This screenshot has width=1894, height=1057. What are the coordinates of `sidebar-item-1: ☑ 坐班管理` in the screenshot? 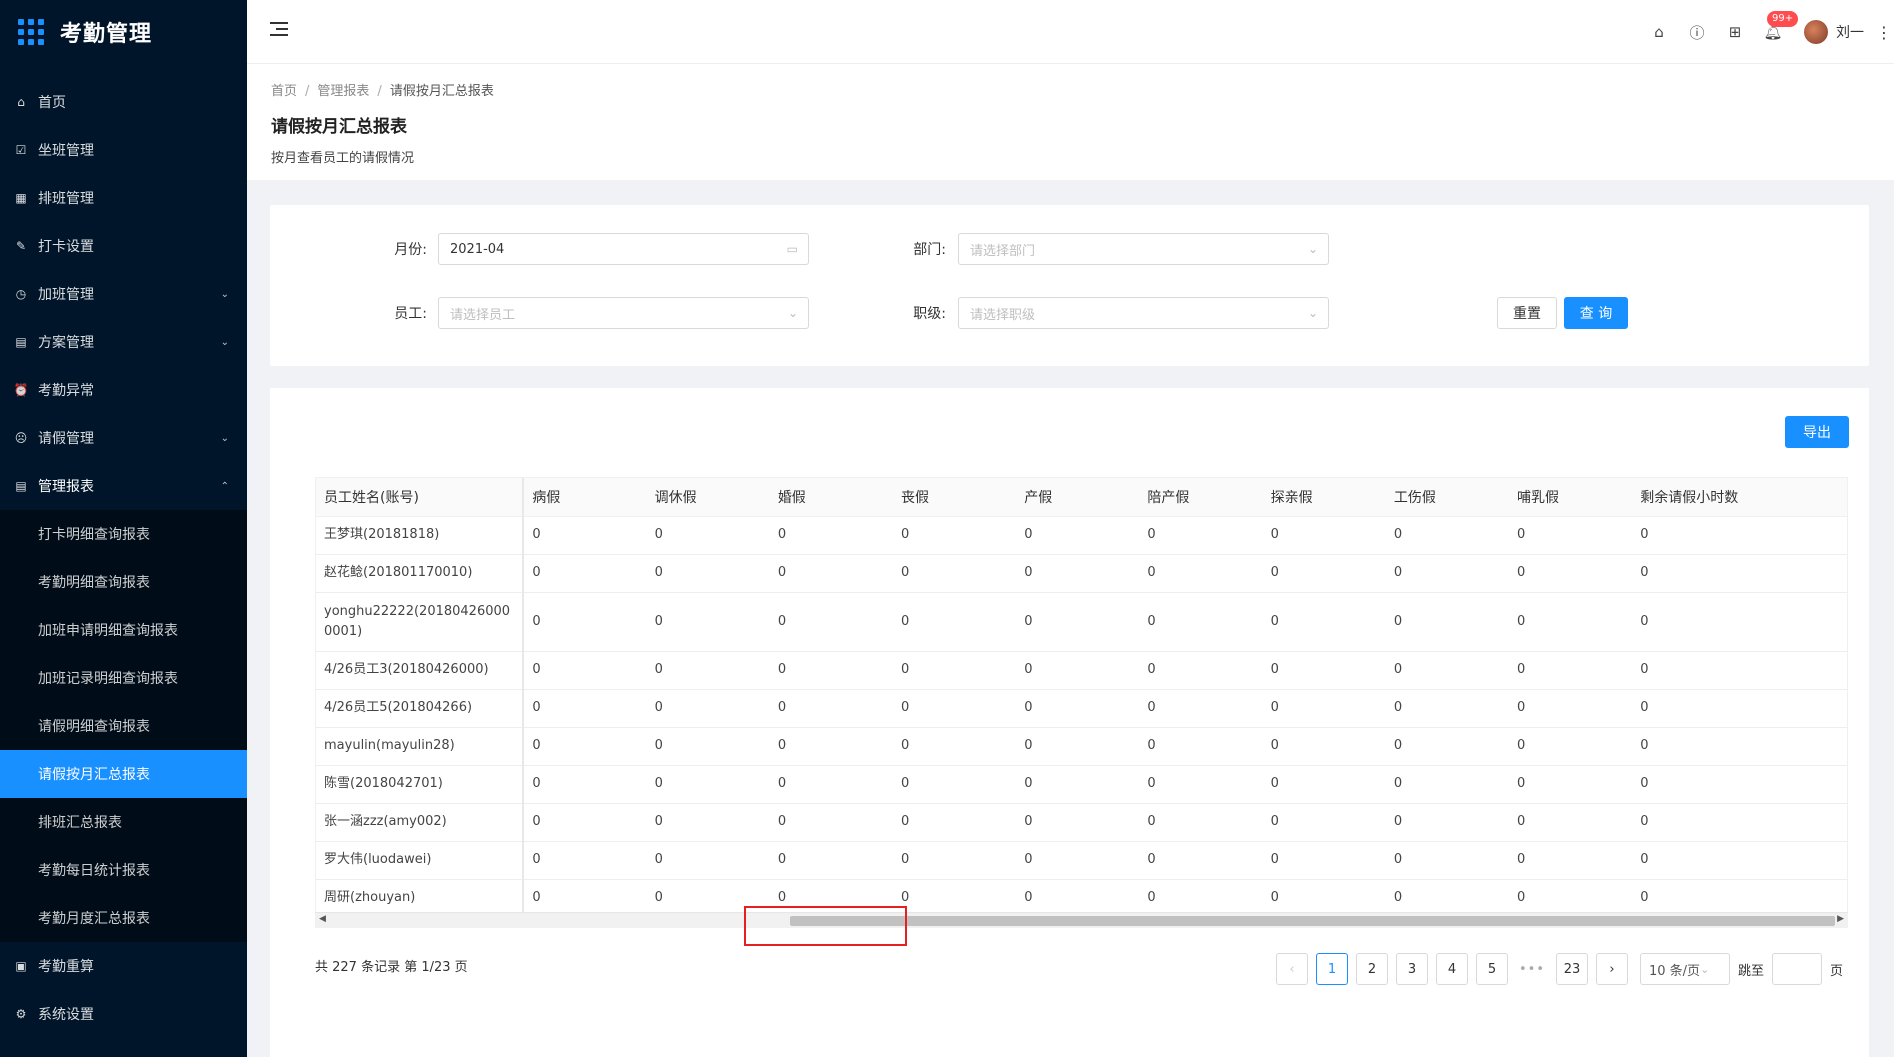 It's located at (123, 150).